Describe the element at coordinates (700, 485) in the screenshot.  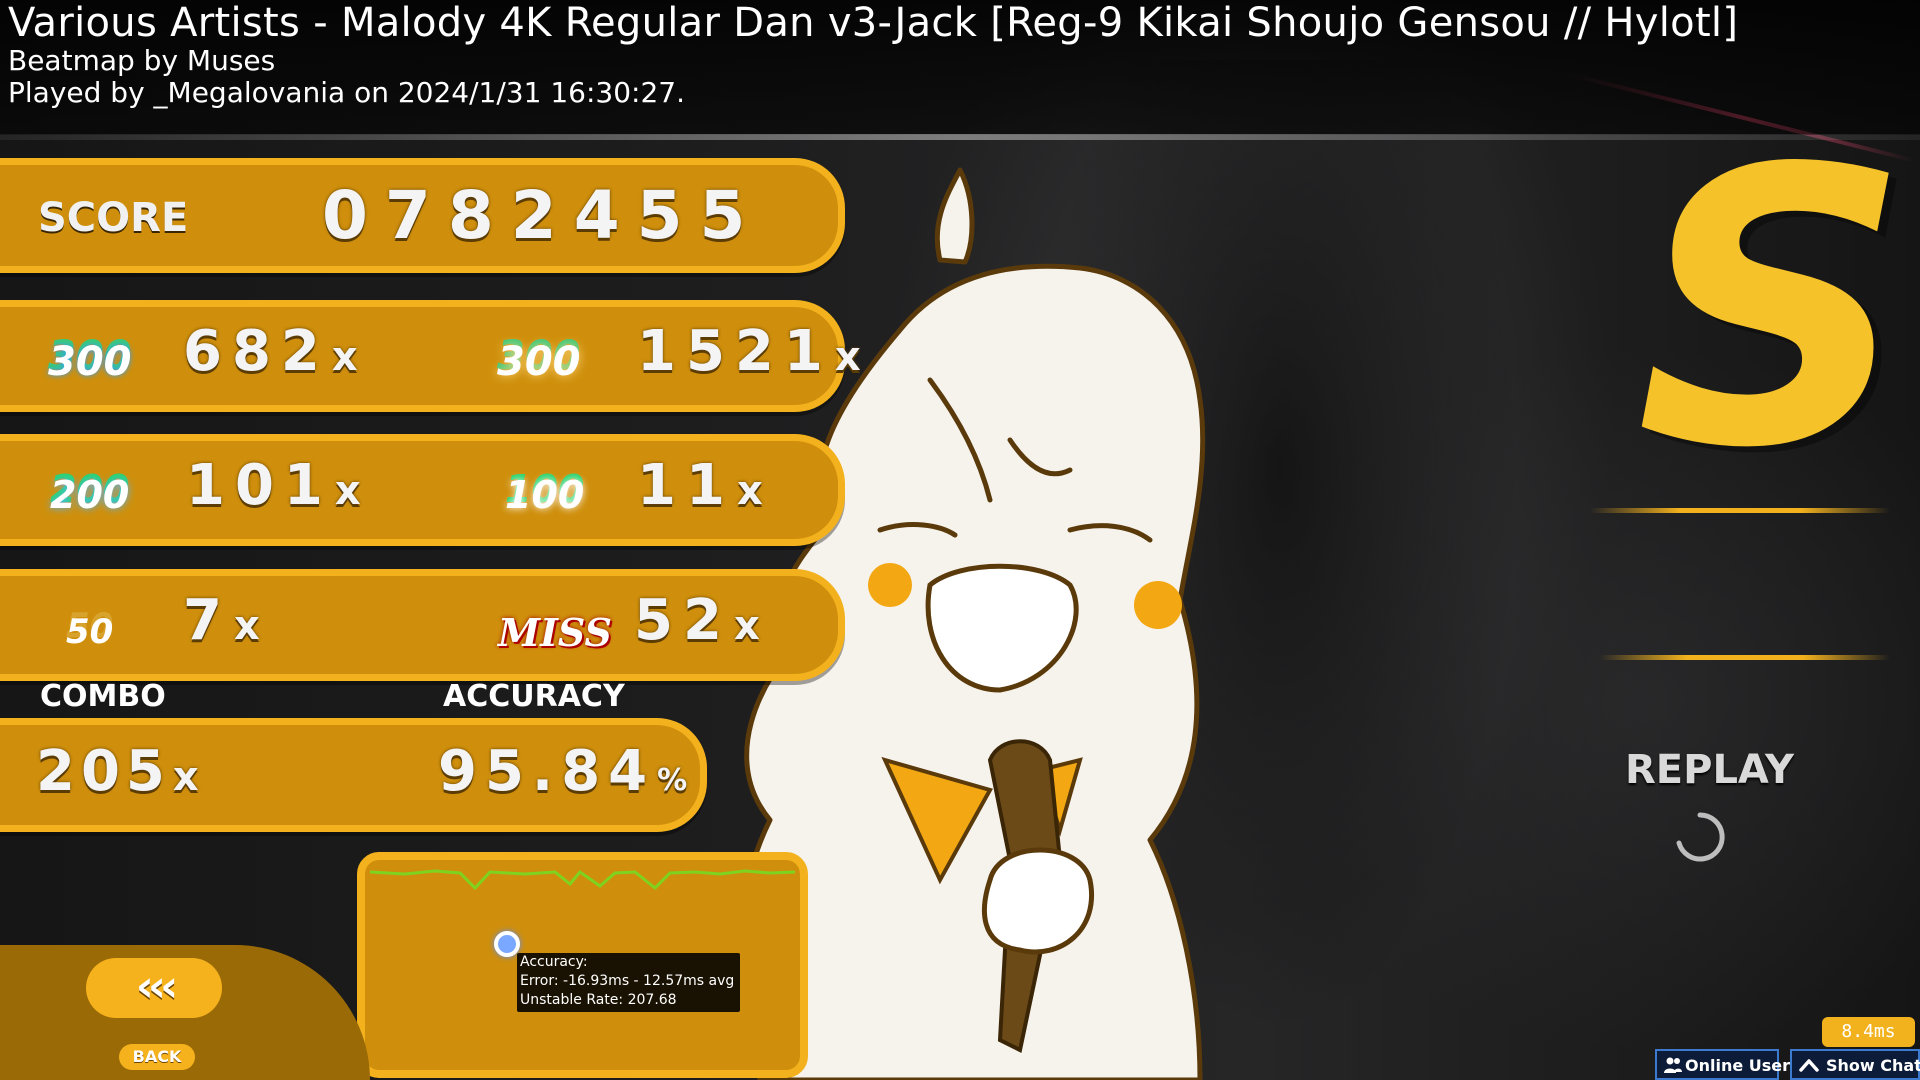
I see `hit-100-count: 11x` at that location.